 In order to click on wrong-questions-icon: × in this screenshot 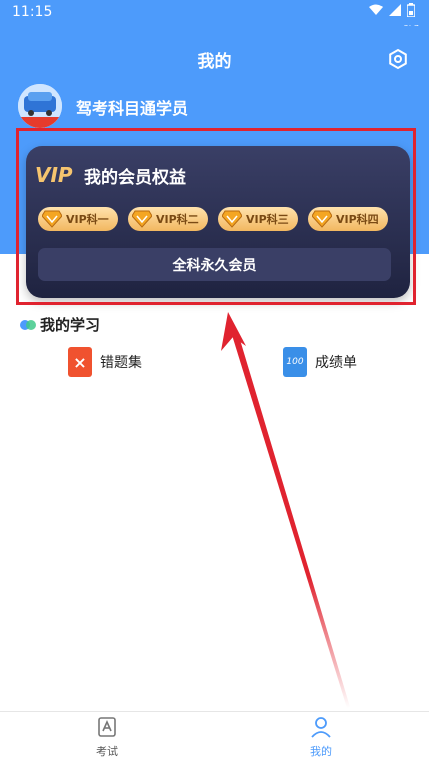, I will do `click(80, 362)`.